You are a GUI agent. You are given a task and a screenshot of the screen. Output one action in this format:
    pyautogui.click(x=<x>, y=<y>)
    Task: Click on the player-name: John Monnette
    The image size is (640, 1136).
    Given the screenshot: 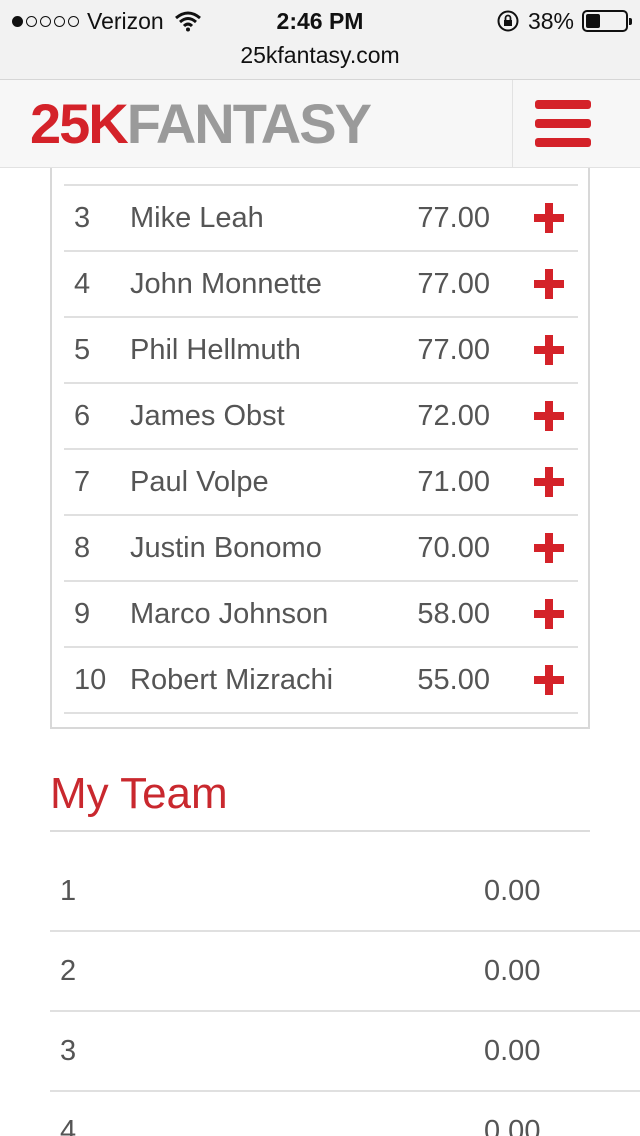 What is the action you would take?
    pyautogui.click(x=226, y=284)
    